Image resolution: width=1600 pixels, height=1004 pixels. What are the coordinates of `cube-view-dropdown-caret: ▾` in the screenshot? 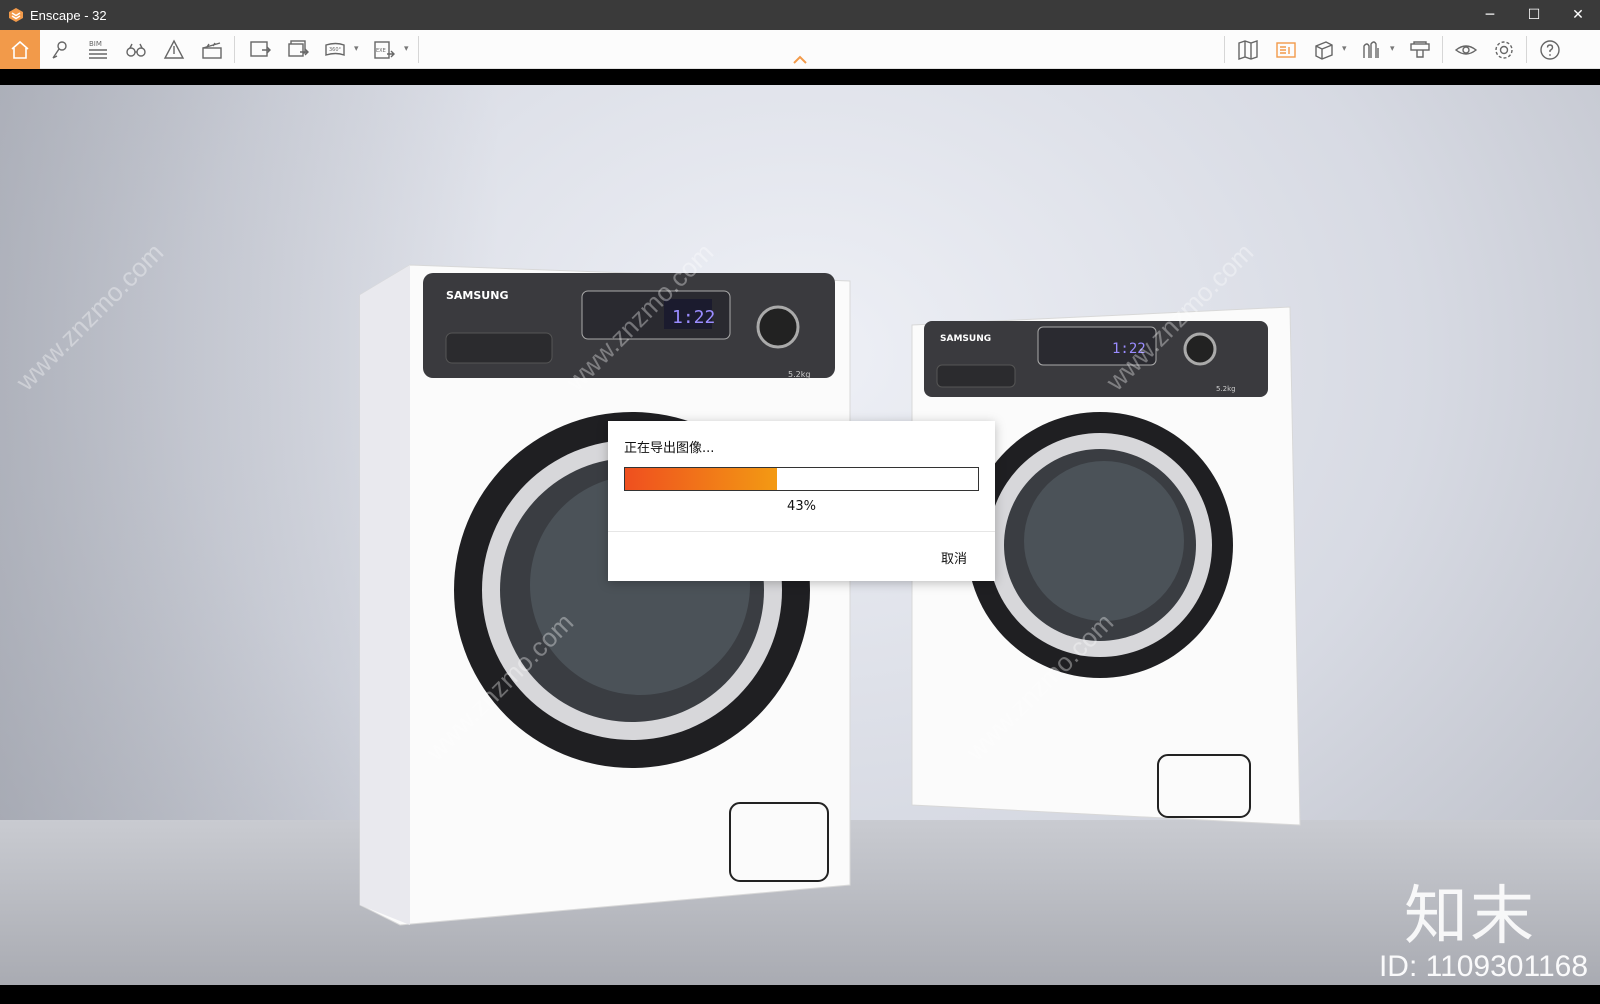 It's located at (1344, 49).